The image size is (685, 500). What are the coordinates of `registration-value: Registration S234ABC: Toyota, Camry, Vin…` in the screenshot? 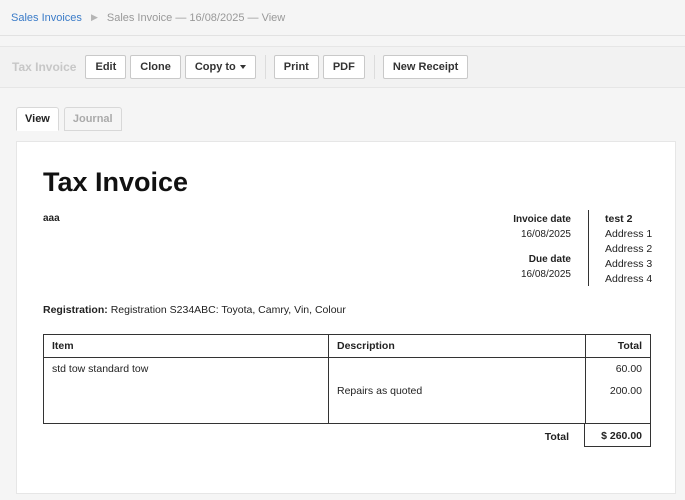 It's located at (228, 310).